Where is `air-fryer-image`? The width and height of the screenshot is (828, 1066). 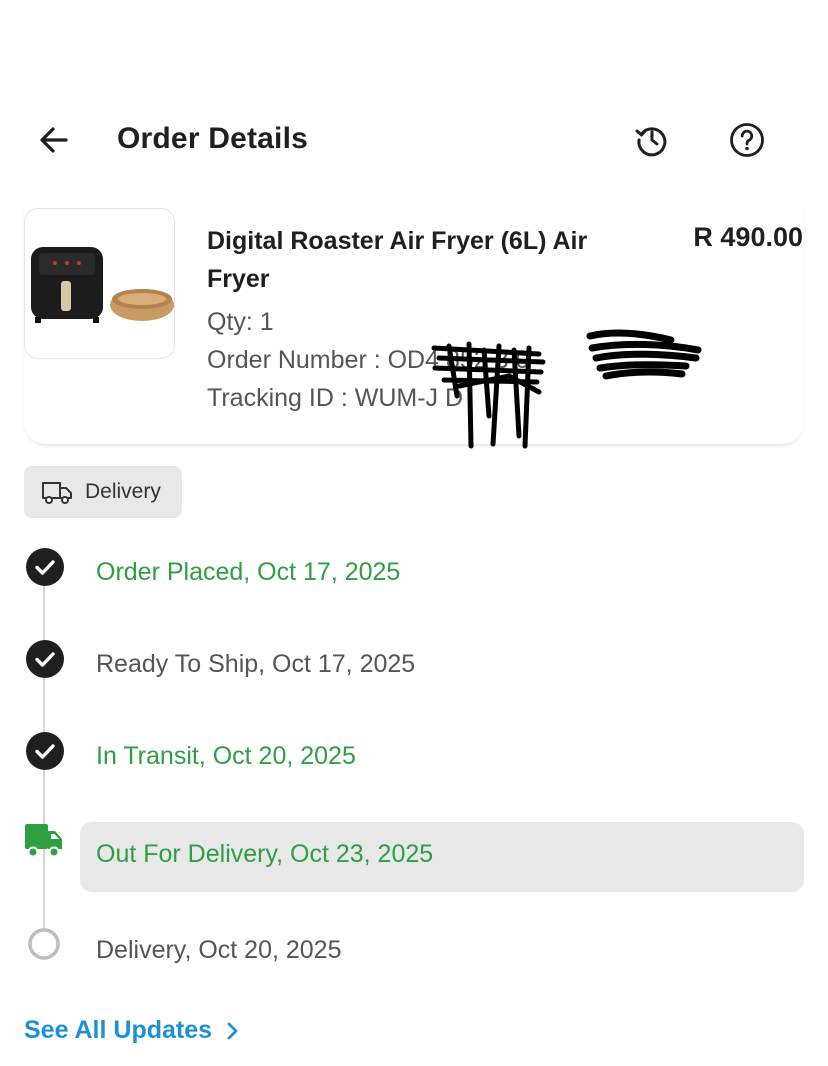 air-fryer-image is located at coordinates (102, 285).